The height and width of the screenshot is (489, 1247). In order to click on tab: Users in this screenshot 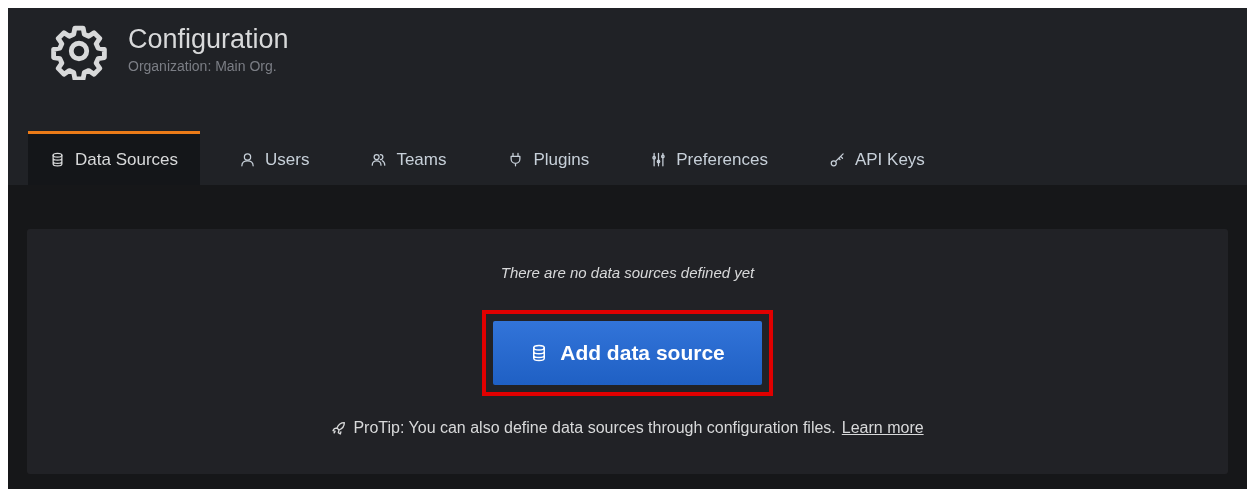, I will do `click(275, 158)`.